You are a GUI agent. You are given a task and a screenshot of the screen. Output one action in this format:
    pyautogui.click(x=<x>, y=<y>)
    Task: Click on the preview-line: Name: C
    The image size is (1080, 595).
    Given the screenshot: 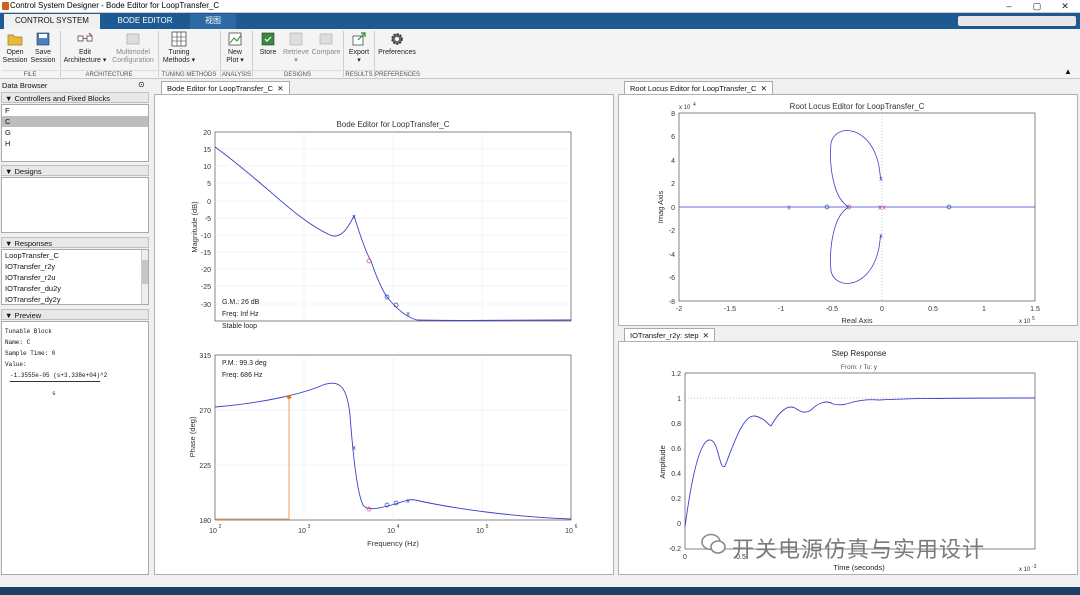 What is the action you would take?
    pyautogui.click(x=18, y=342)
    